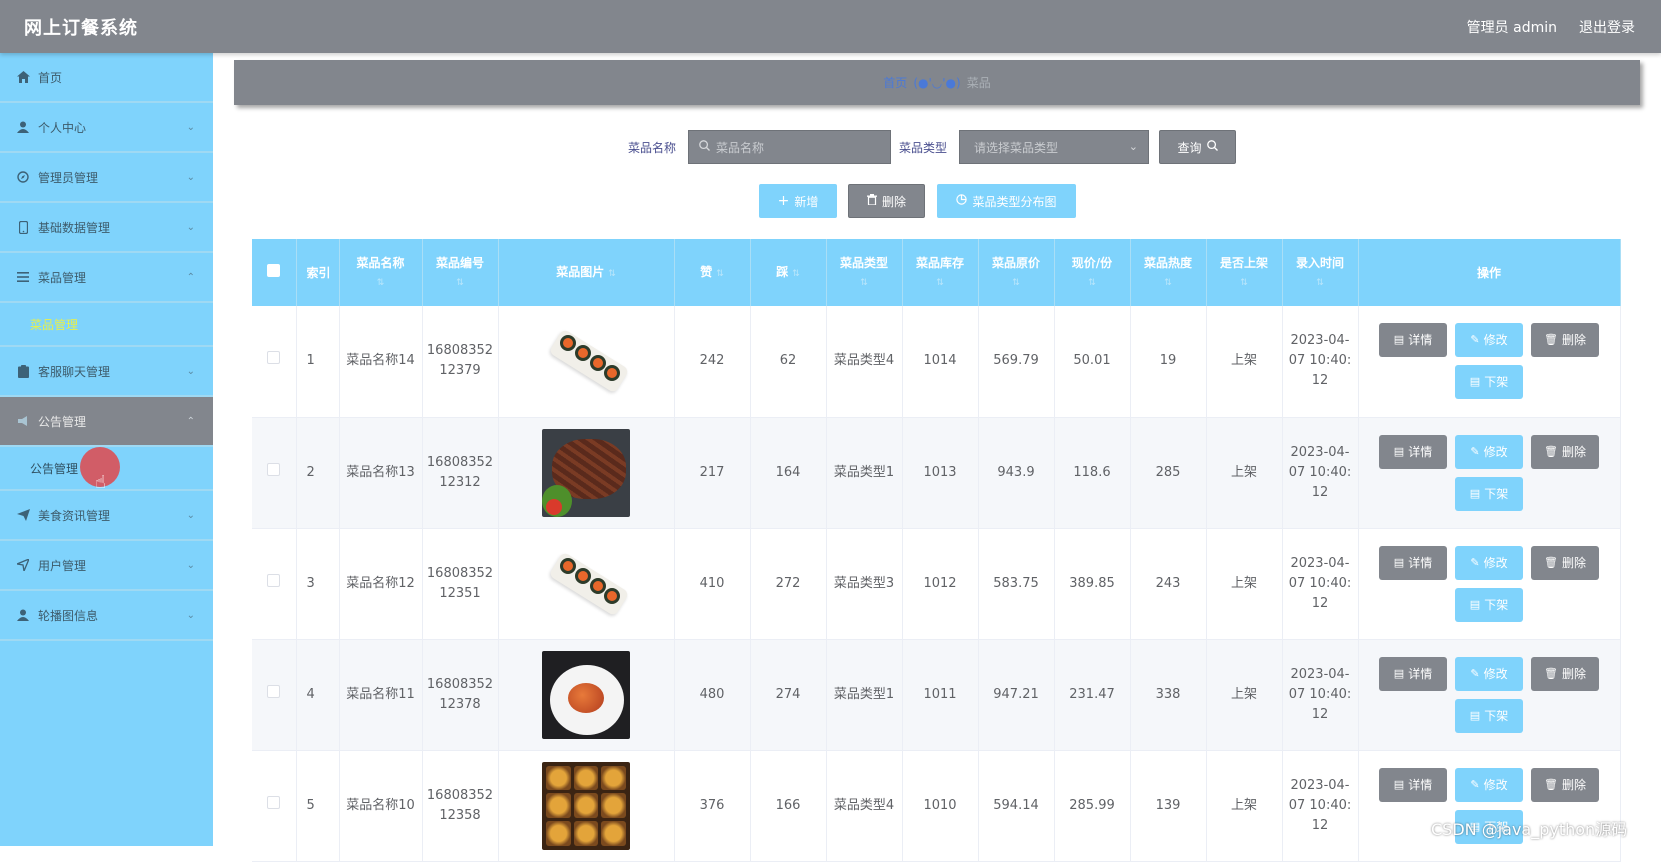  Describe the element at coordinates (106, 228) in the screenshot. I see `sidebar-item-basic-data: 基础数据管理 ⌄` at that location.